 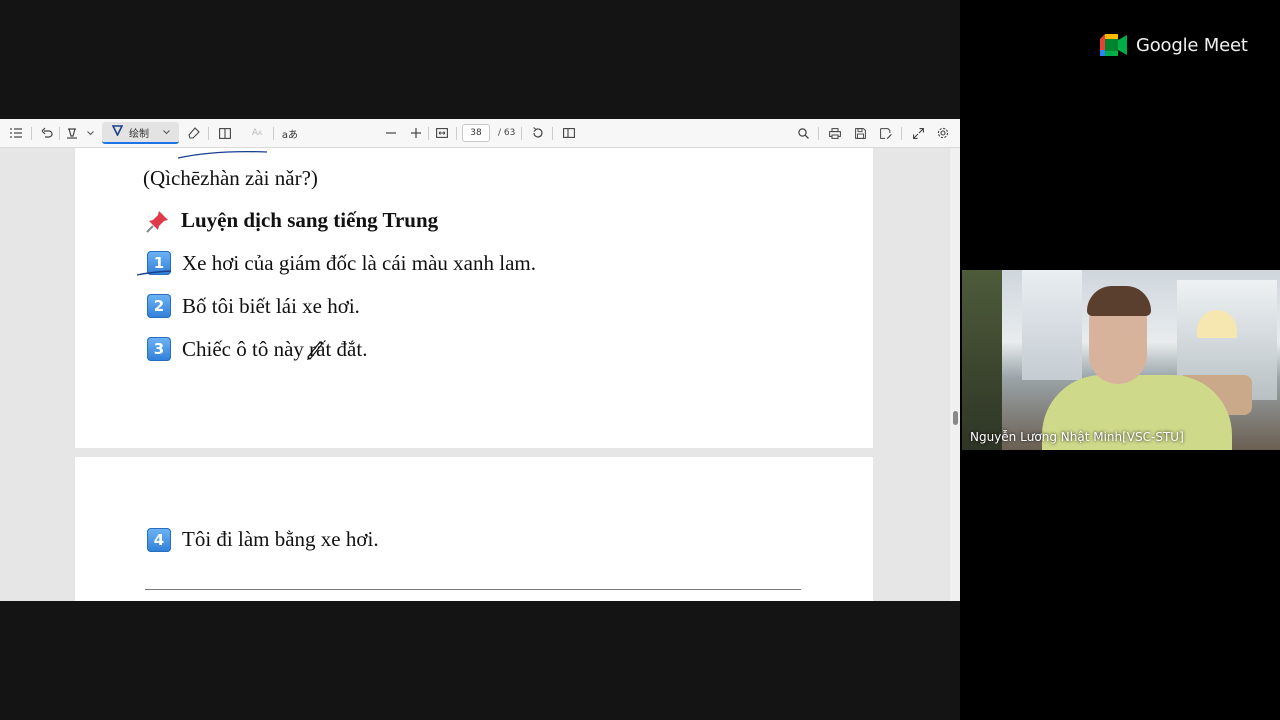 I want to click on number-badge-2: 2, so click(x=159, y=306).